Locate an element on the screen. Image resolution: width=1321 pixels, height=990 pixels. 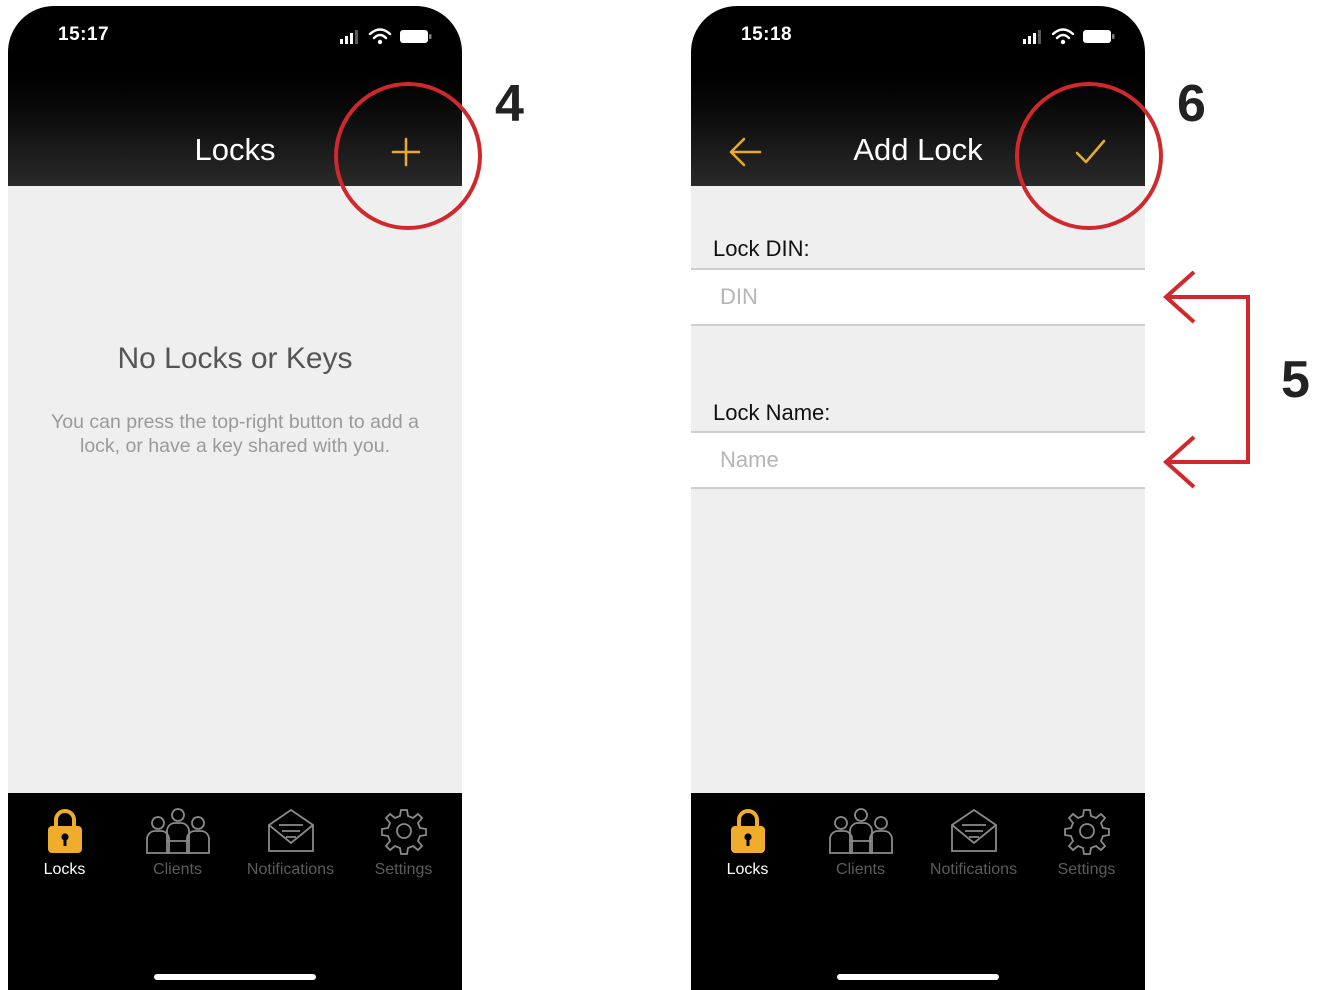
step-number-5: 5 is located at coordinates (1295, 380).